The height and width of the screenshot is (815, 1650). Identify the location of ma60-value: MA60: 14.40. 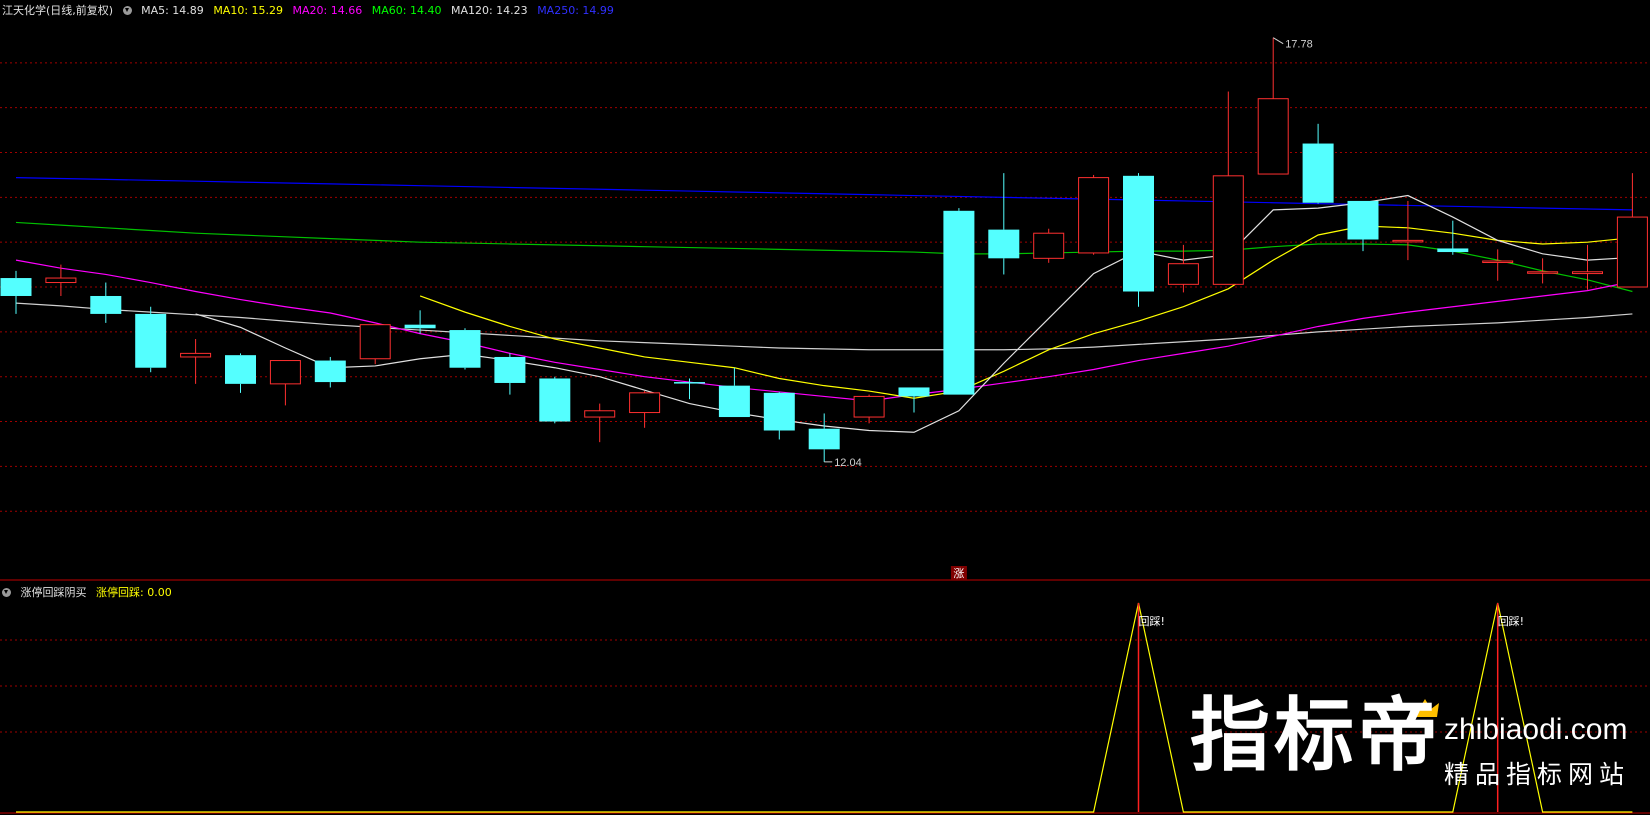
(406, 10).